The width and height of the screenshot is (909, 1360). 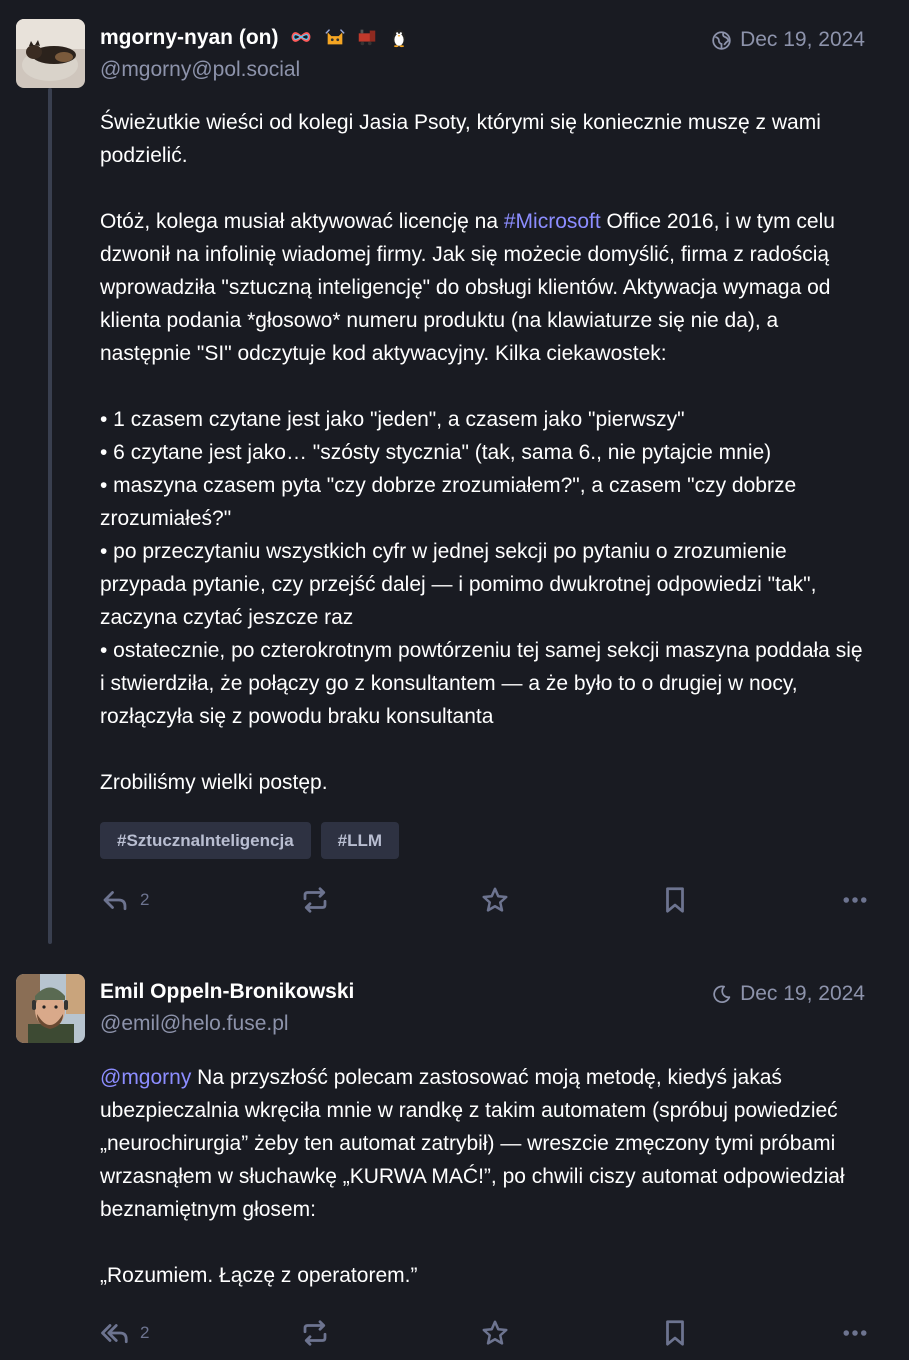 I want to click on infinity-rainbow-emoji, so click(x=301, y=37).